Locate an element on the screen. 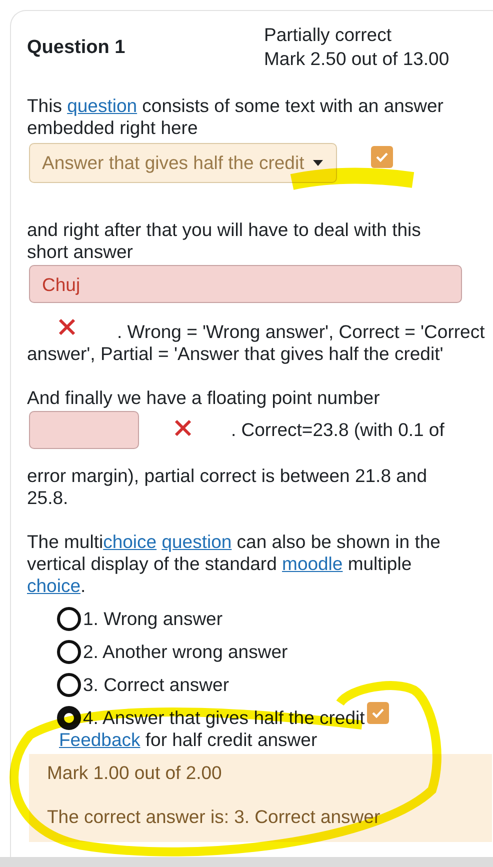  option-label: 1. Wrong answer is located at coordinates (152, 619).